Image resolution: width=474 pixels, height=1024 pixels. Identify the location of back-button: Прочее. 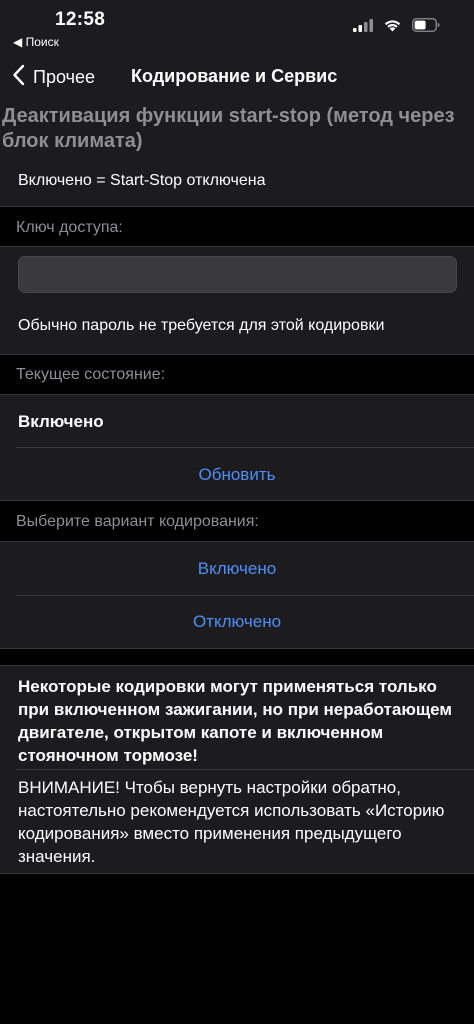
(53, 77).